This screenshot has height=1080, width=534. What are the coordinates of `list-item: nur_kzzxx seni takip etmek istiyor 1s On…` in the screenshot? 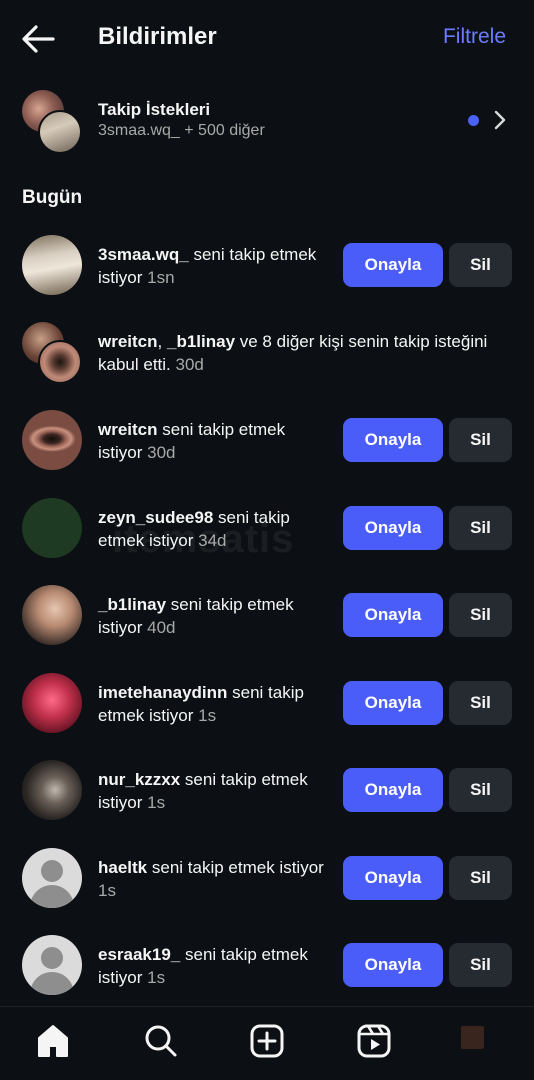 It's located at (267, 790).